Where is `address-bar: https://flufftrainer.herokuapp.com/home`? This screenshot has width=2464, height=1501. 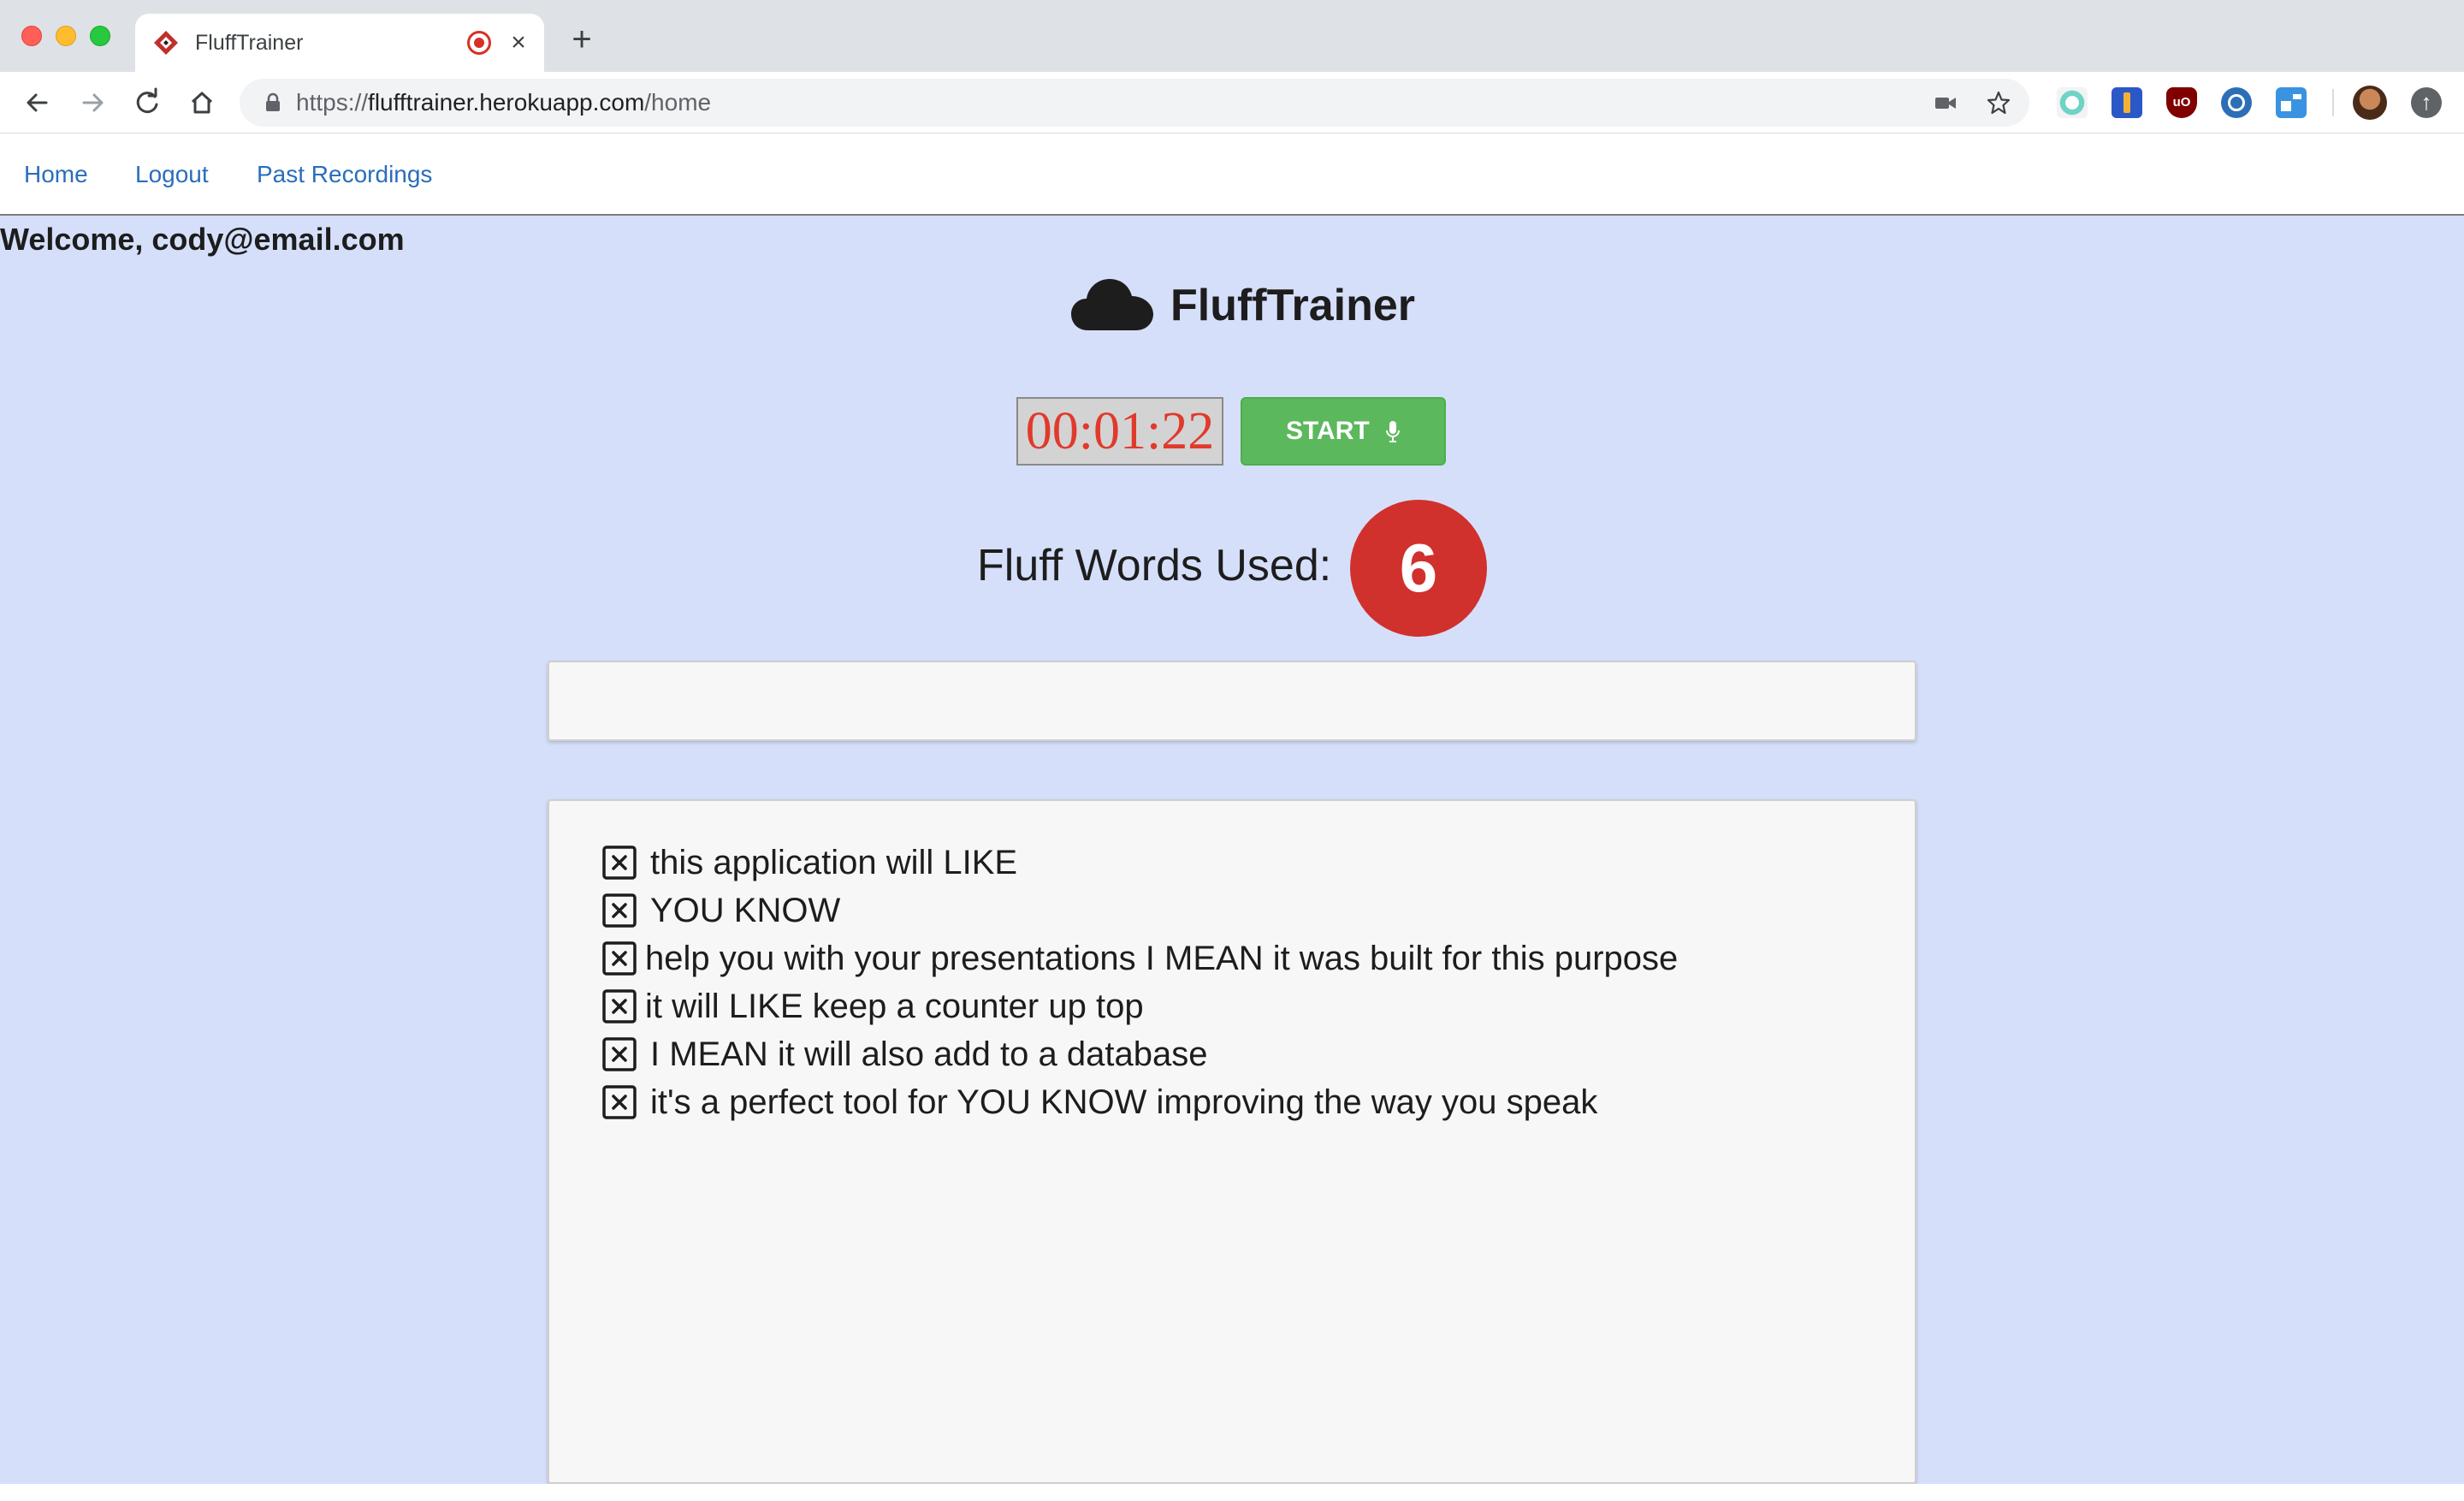 address-bar: https://flufftrainer.herokuapp.com/home is located at coordinates (1134, 103).